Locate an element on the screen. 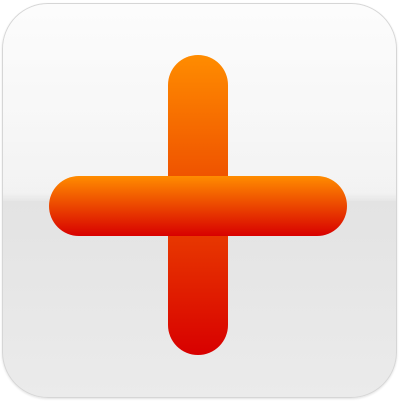 Image resolution: width=400 pixels, height=401 pixels. plus-horizontal-bar is located at coordinates (198, 206).